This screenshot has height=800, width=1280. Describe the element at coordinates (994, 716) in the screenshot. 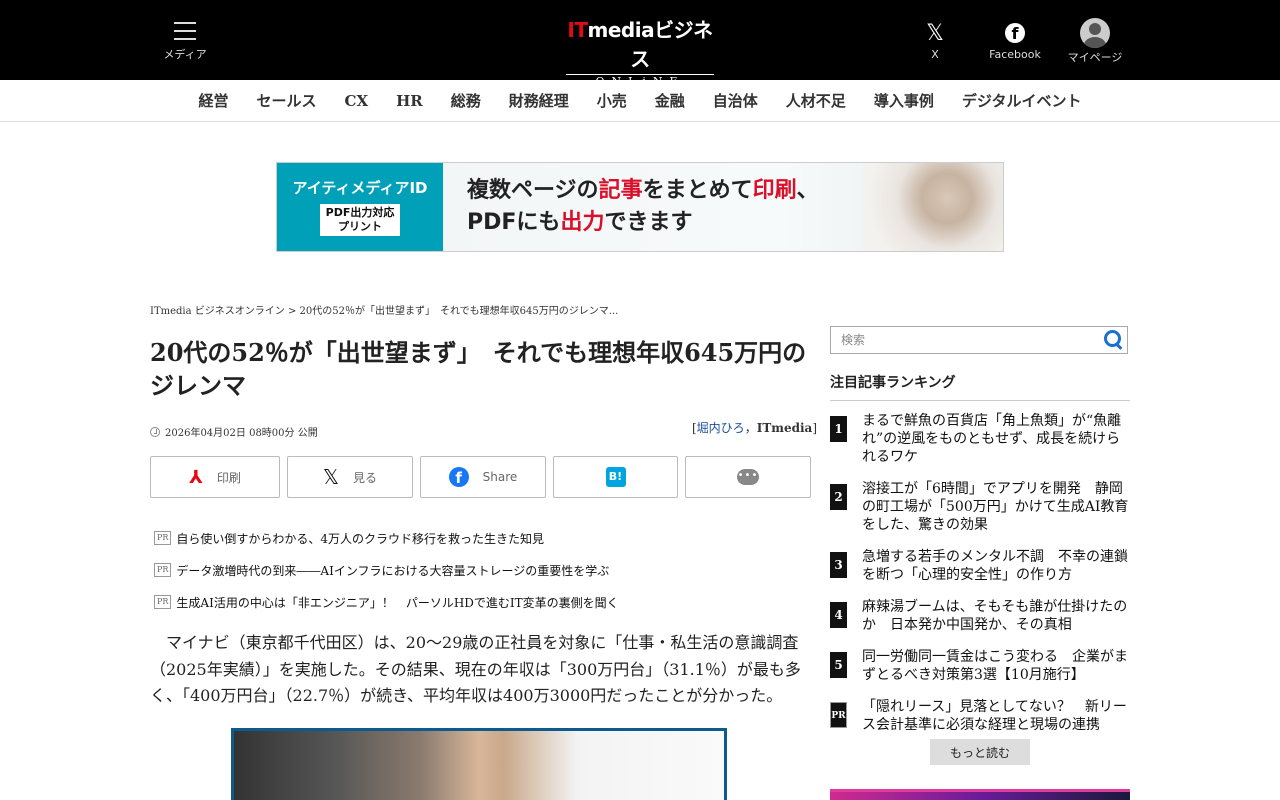

I see `ranking-item-title: 「隠れリース」見落としてない？ 新リース会計基準に必須な経理と現場の連携` at that location.